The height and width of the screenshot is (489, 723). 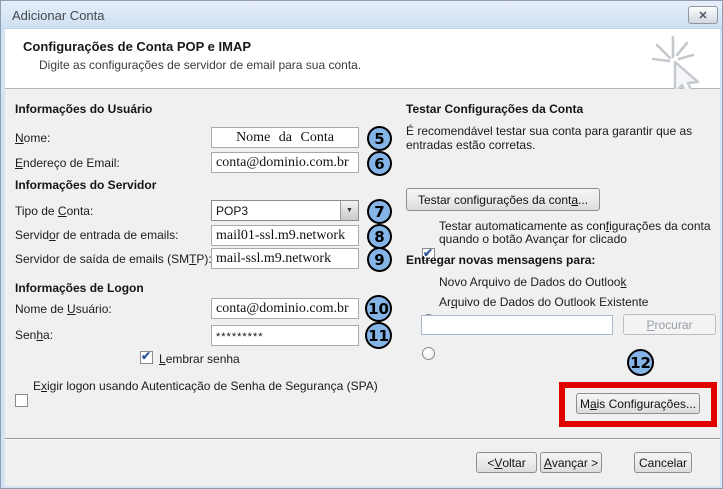 I want to click on close-icon: ✕, so click(x=703, y=15).